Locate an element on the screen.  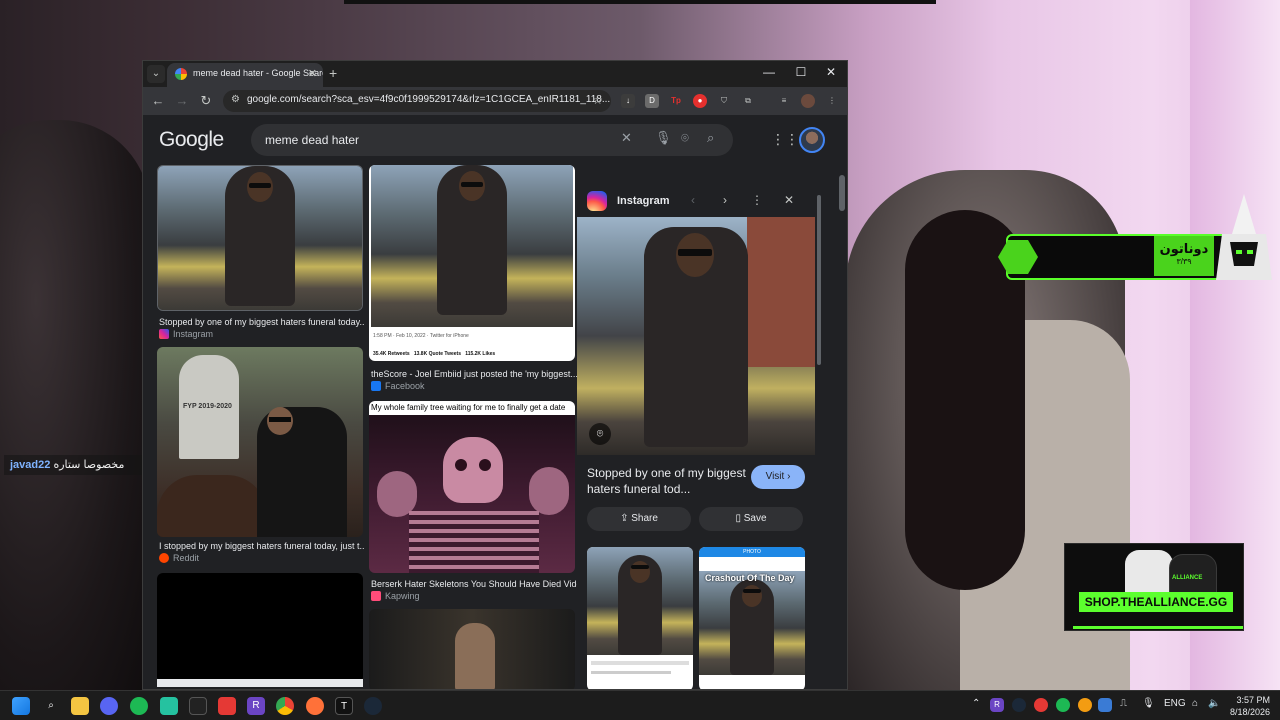
result-image-black is located at coordinates (260, 628).